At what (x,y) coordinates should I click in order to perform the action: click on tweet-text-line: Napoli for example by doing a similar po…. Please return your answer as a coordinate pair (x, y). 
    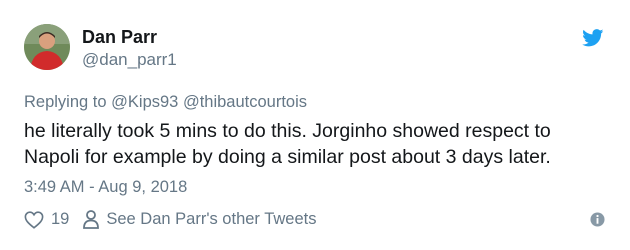
    Looking at the image, I should click on (287, 157).